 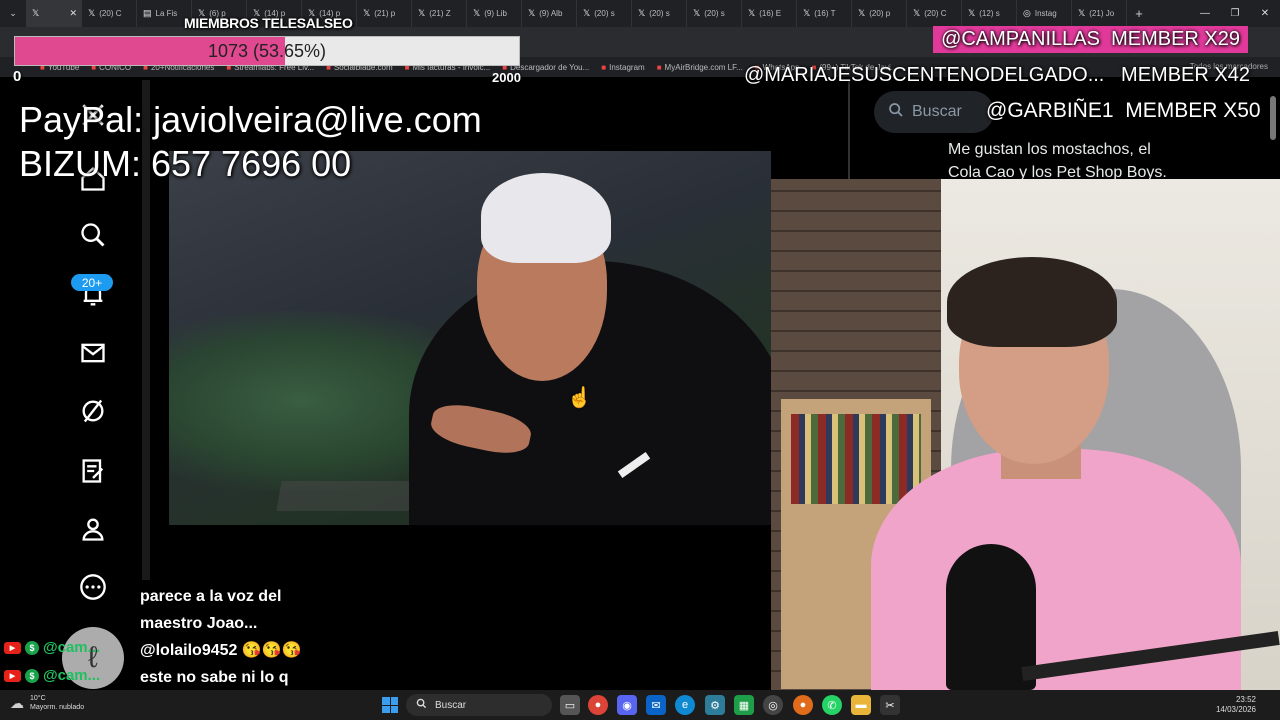 What do you see at coordinates (890, 705) in the screenshot?
I see `capture-app-icon: ✂` at bounding box center [890, 705].